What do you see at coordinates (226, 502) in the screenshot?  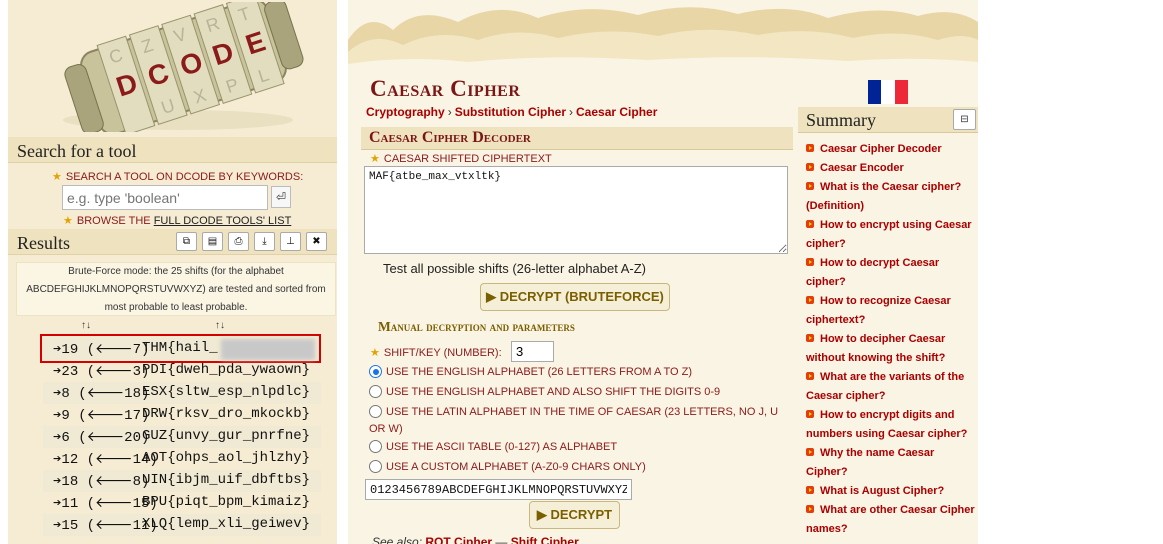 I see `plaintext-cell: BPU{piqt_bpm_kimaiz}` at bounding box center [226, 502].